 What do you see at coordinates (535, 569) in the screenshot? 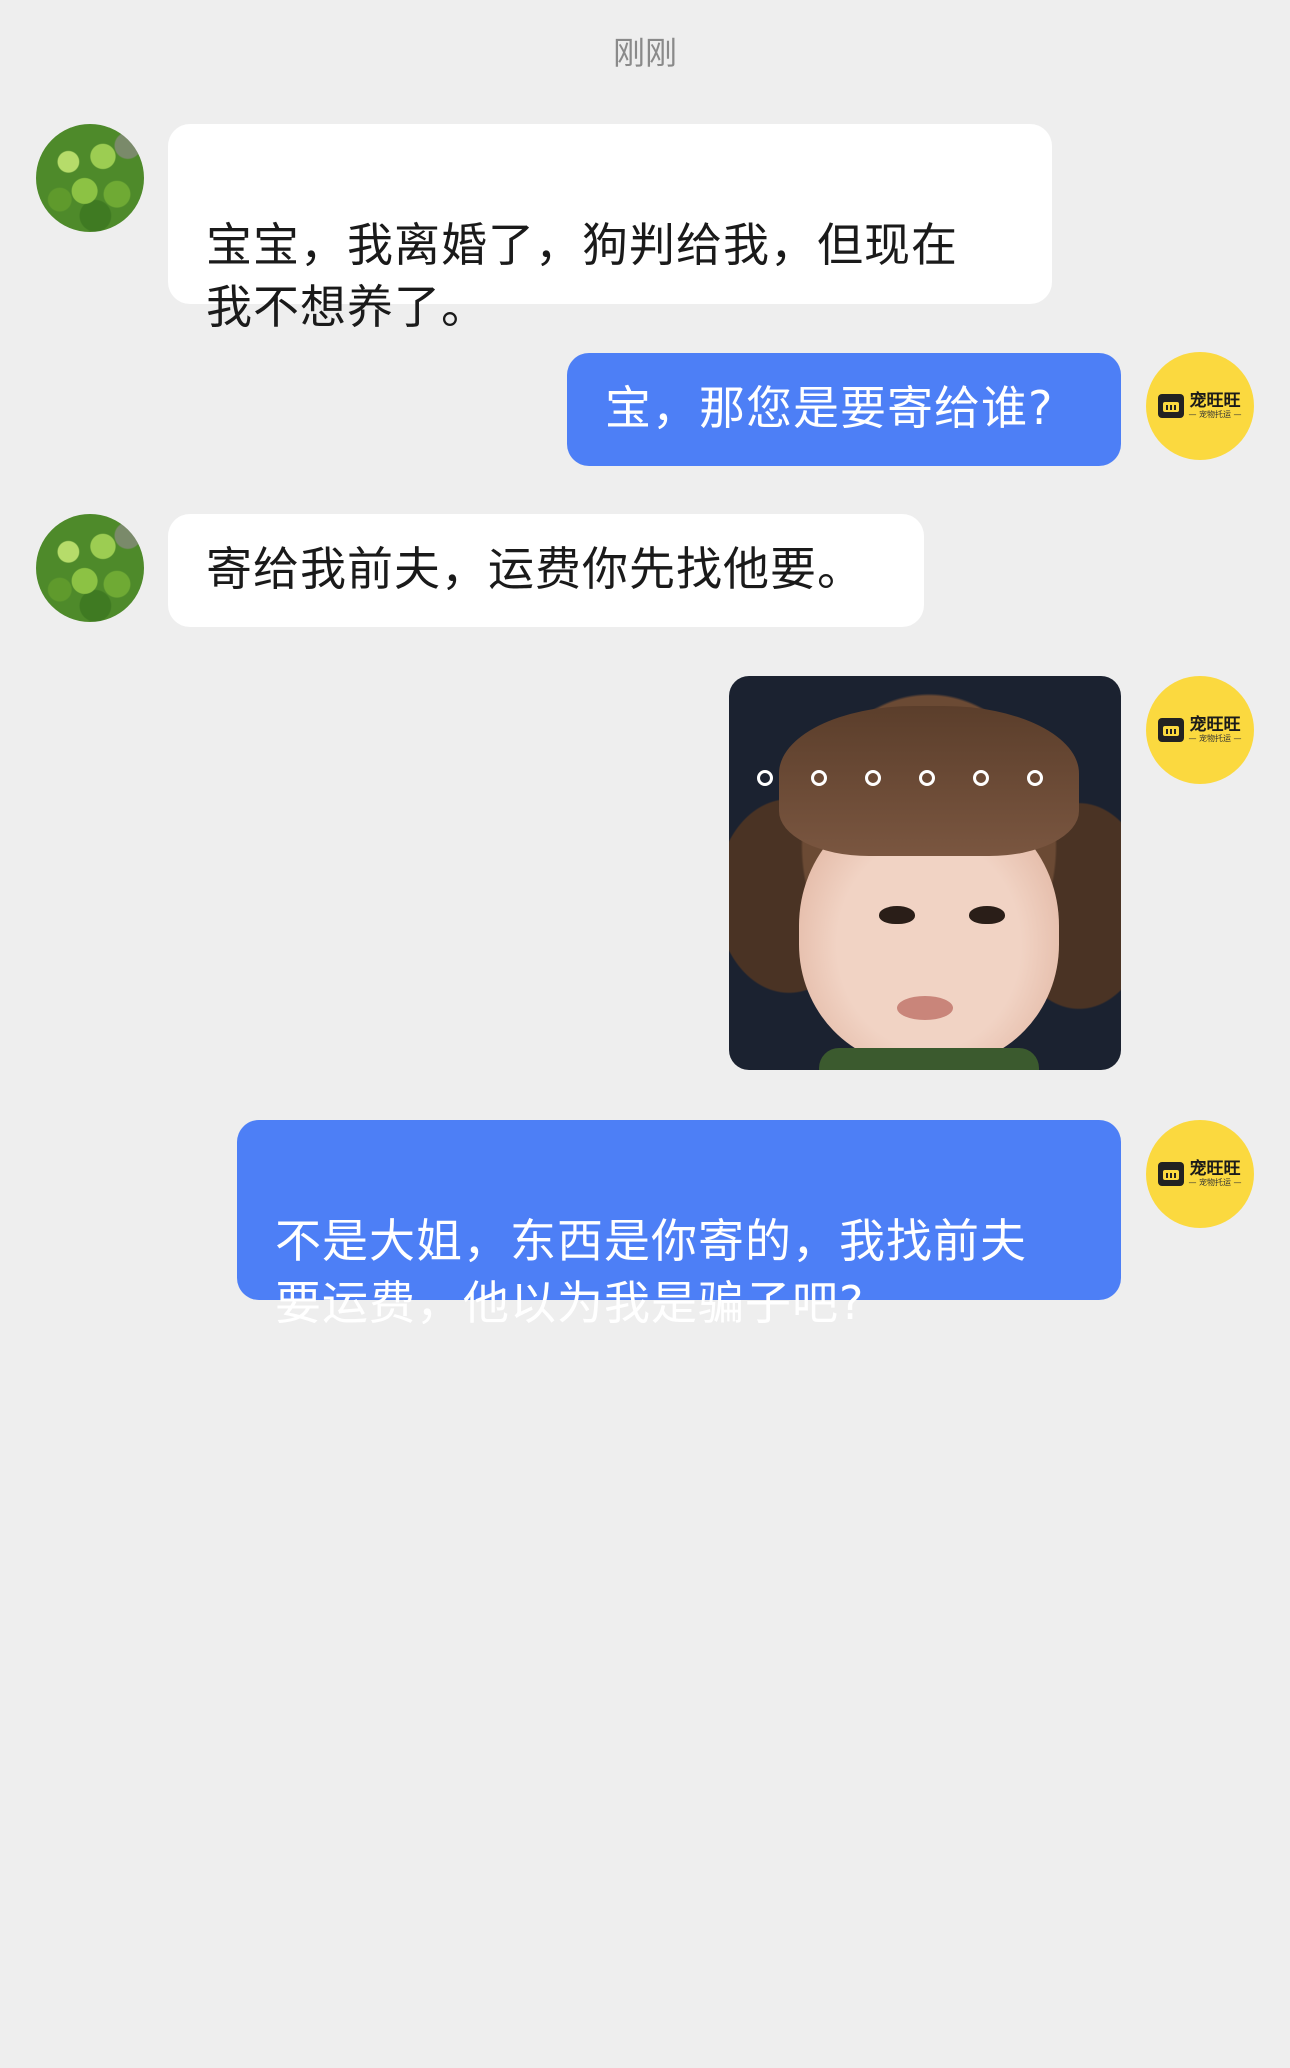
I see `message-text: 寄给我前夫，运费你先找他要。` at bounding box center [535, 569].